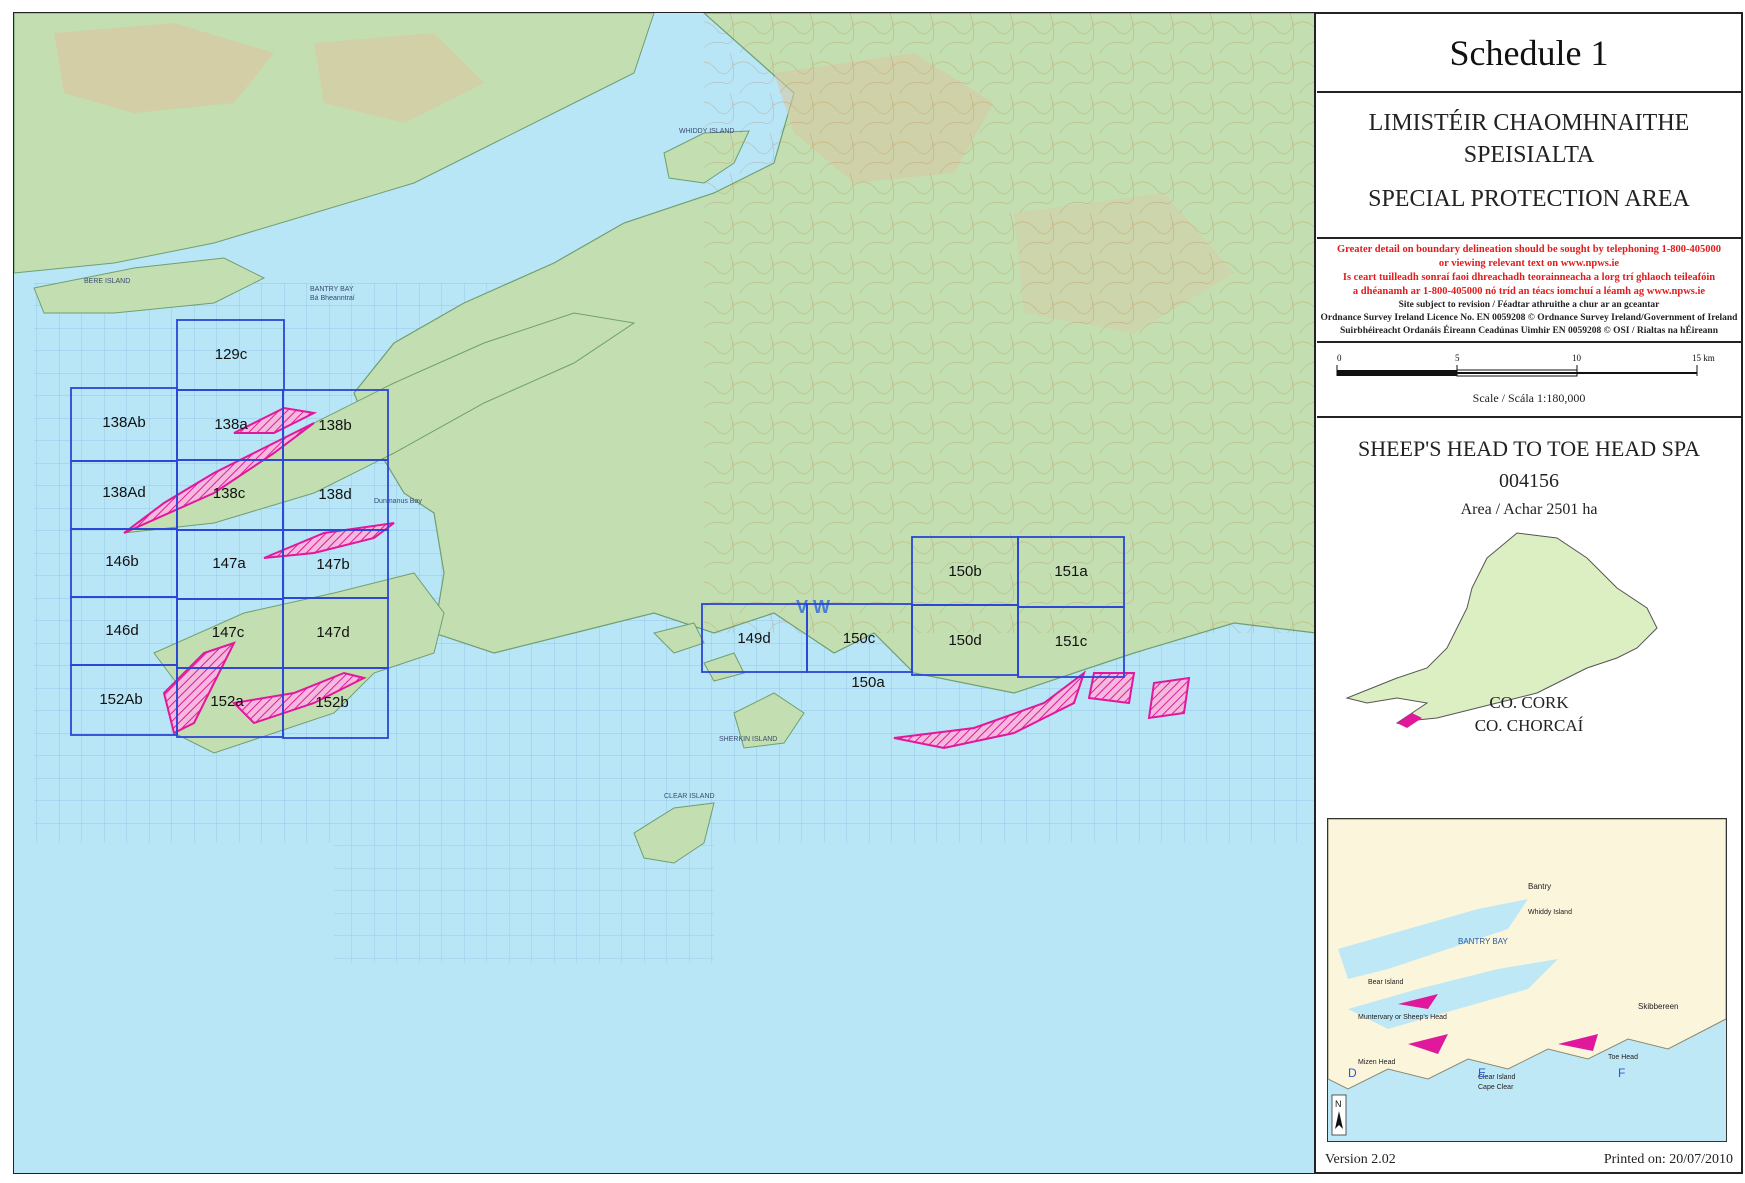 The height and width of the screenshot is (1183, 1745). What do you see at coordinates (1621, 1073) in the screenshot?
I see `inset-grid-letter-f: F` at bounding box center [1621, 1073].